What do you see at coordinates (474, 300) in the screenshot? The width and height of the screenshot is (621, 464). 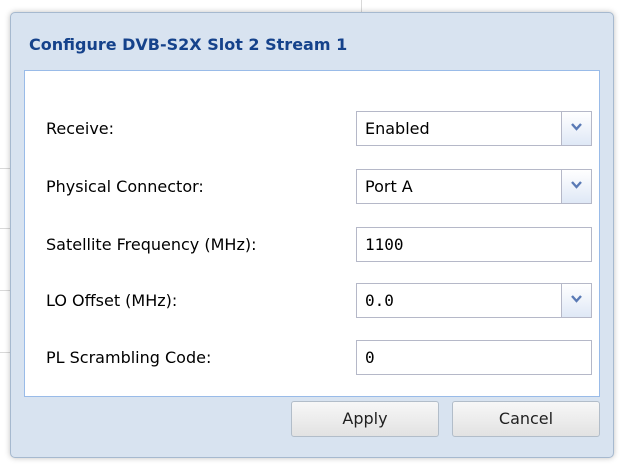 I see `lo-offset-select: 0.0` at bounding box center [474, 300].